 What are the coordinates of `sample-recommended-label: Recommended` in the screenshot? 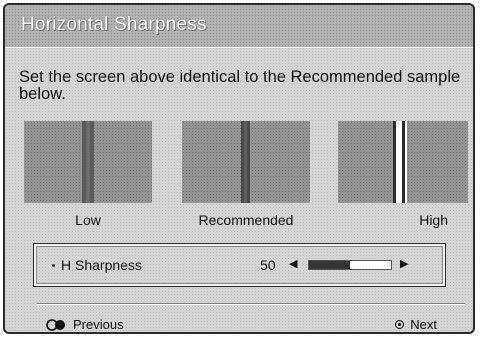 It's located at (246, 220).